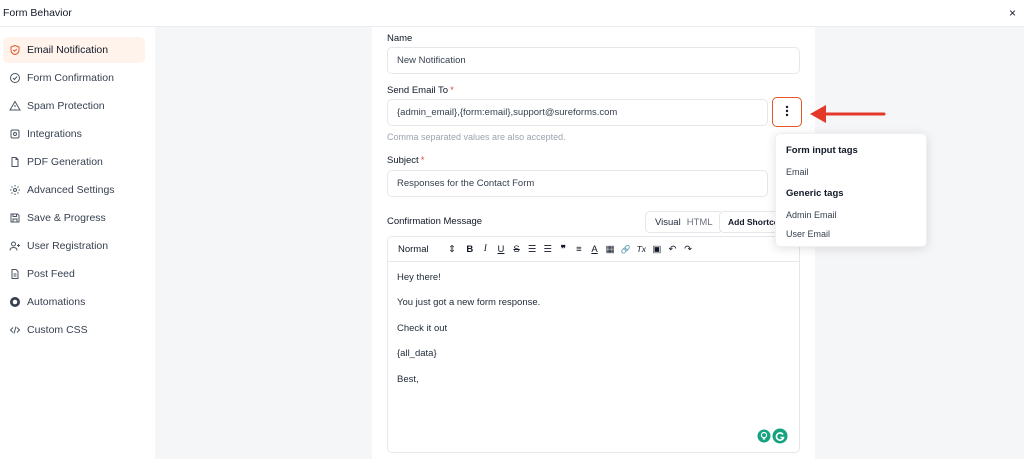 Image resolution: width=1024 pixels, height=459 pixels. Describe the element at coordinates (1012, 13) in the screenshot. I see `close-icon: ×` at that location.